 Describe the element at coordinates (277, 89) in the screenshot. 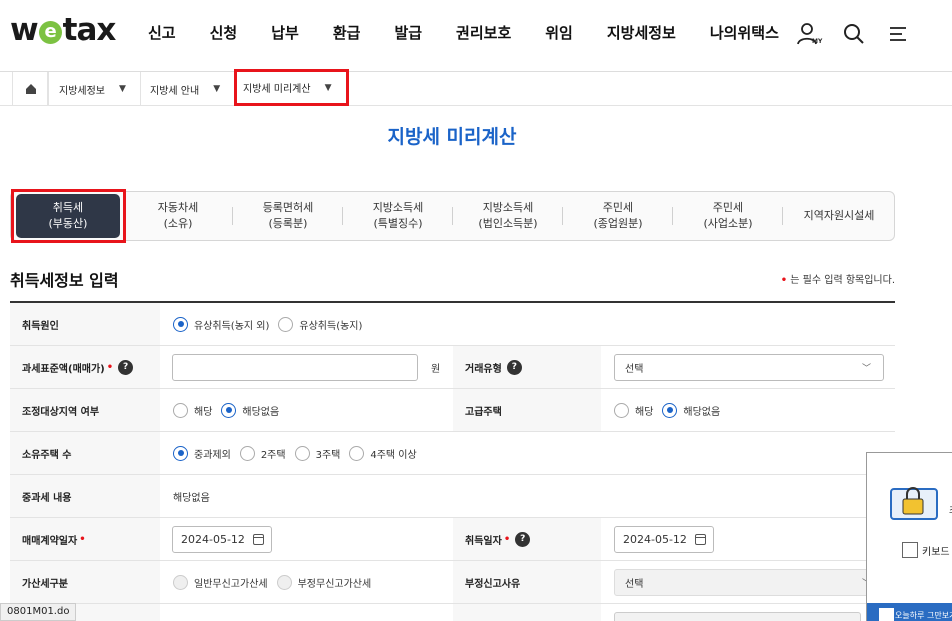

I see `breadcrumb-label: 지방세 미리계산` at that location.